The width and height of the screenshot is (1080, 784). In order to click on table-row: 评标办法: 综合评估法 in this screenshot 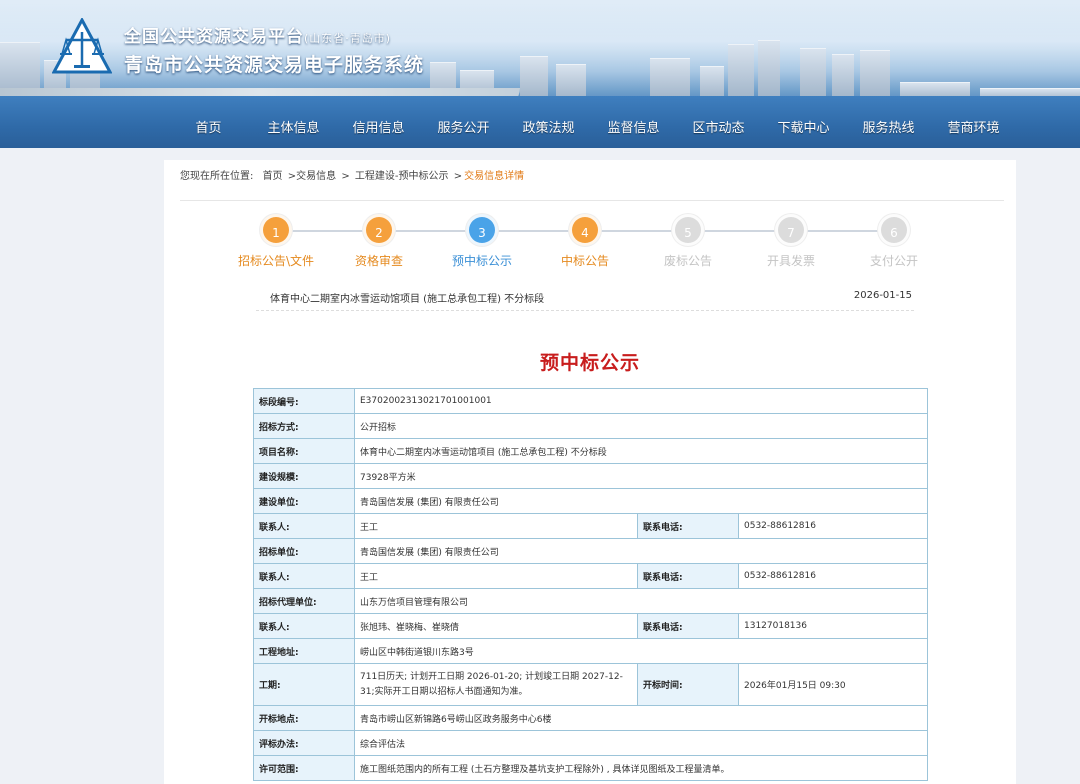, I will do `click(590, 743)`.